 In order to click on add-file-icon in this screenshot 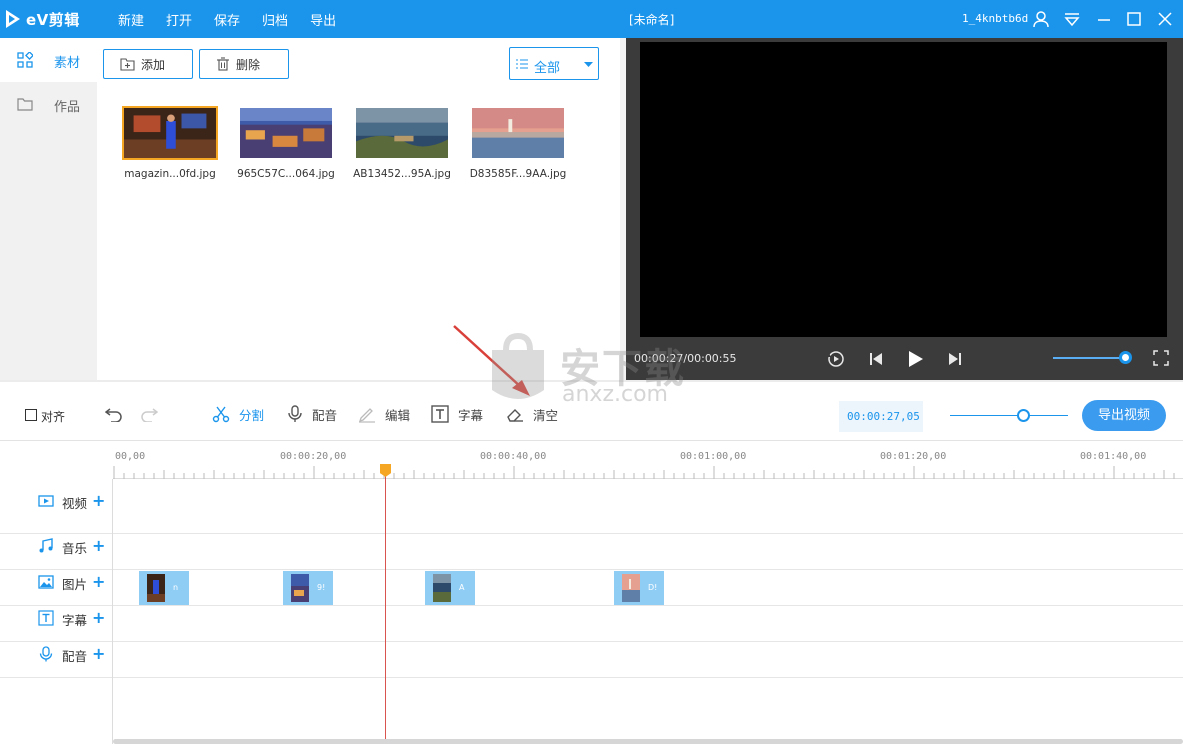, I will do `click(127, 64)`.